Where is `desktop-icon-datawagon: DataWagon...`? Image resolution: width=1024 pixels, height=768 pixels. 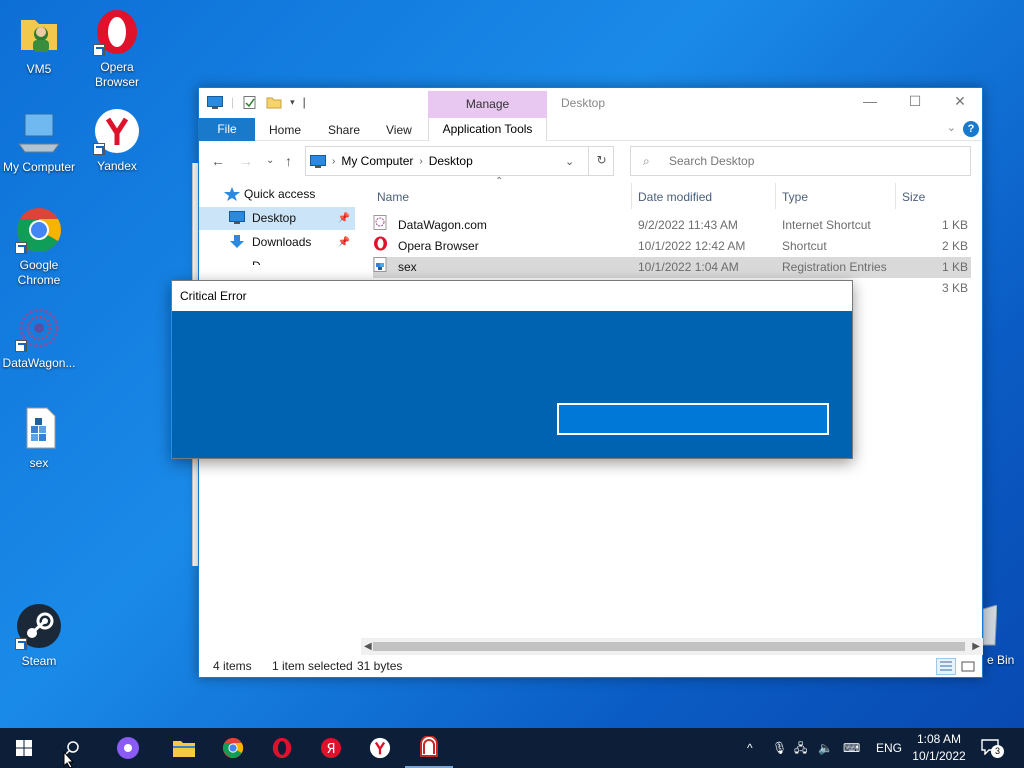 desktop-icon-datawagon: DataWagon... is located at coordinates (39, 337).